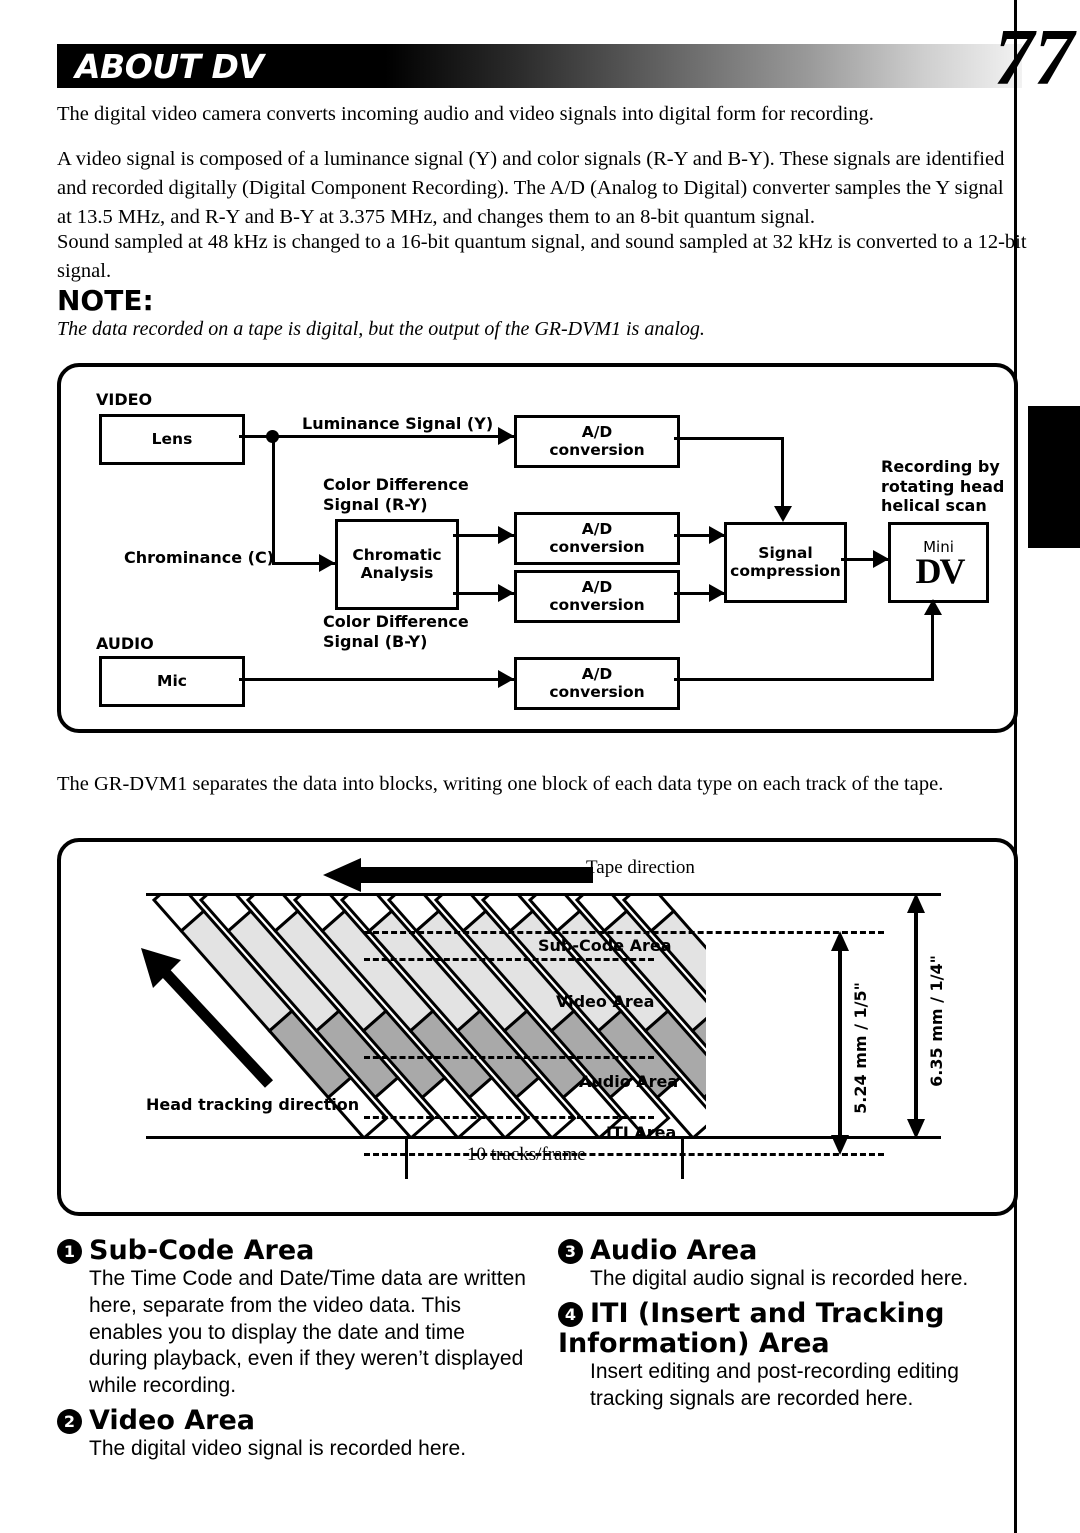 This screenshot has height=1533, width=1080. Describe the element at coordinates (860, 1048) in the screenshot. I see `inner-dimension-label: 5.24 mm / 1/5"` at that location.